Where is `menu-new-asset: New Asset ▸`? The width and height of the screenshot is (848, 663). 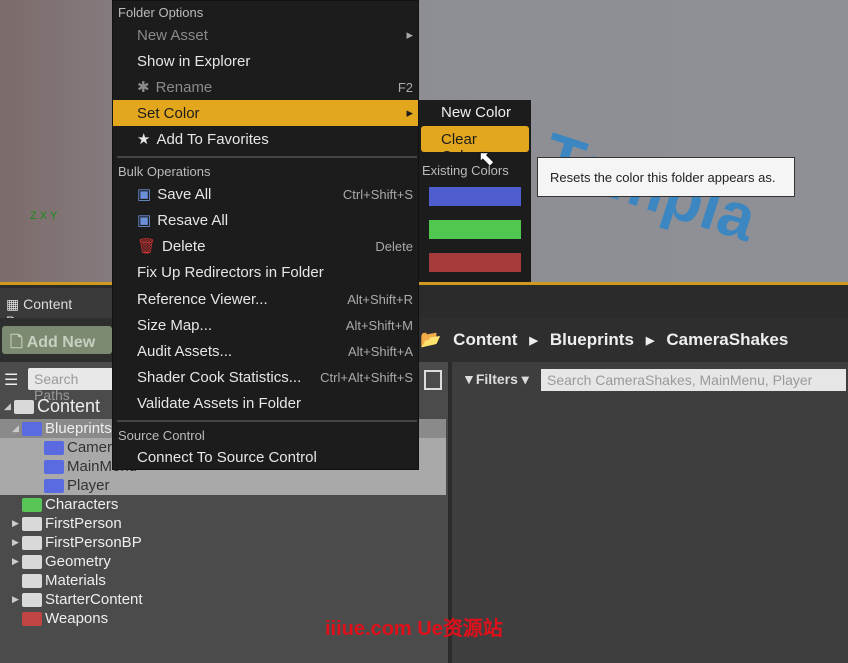 menu-new-asset: New Asset ▸ is located at coordinates (265, 35).